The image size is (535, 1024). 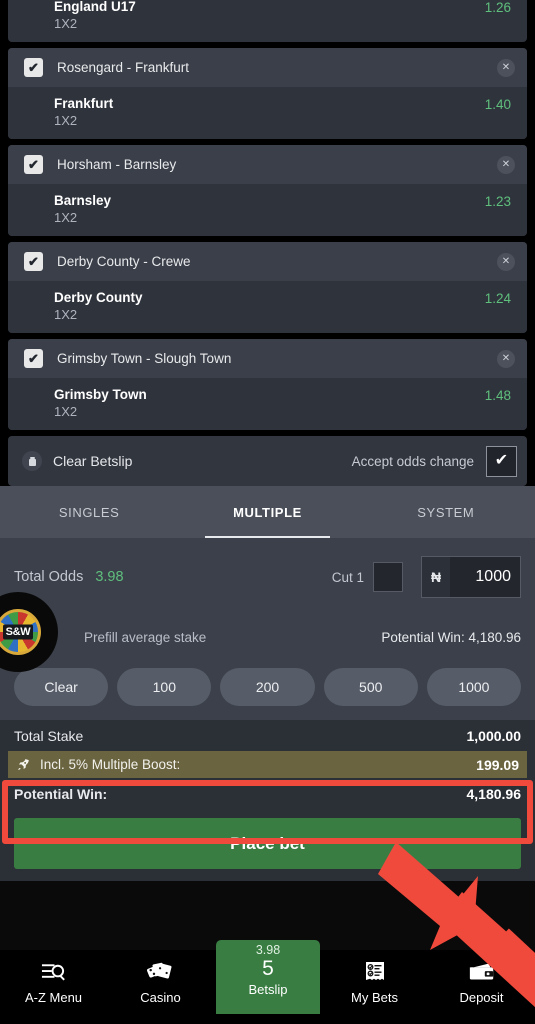 I want to click on match-header: ✔ Derby County - Crewe ✕, so click(x=267, y=261).